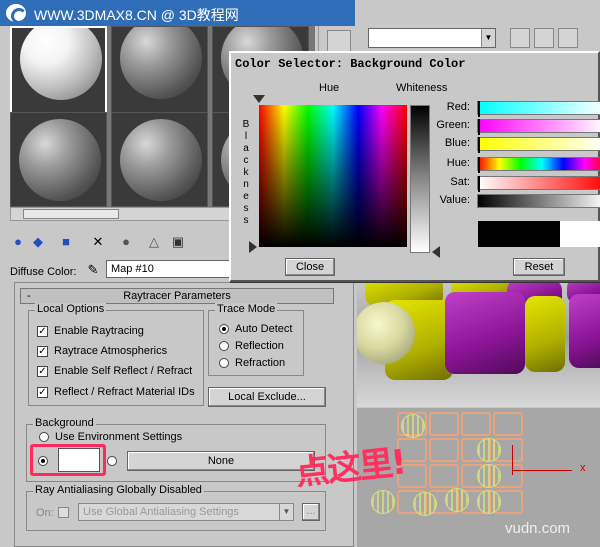  I want to click on dialog-title: Color Selector: Background Color, so click(350, 64).